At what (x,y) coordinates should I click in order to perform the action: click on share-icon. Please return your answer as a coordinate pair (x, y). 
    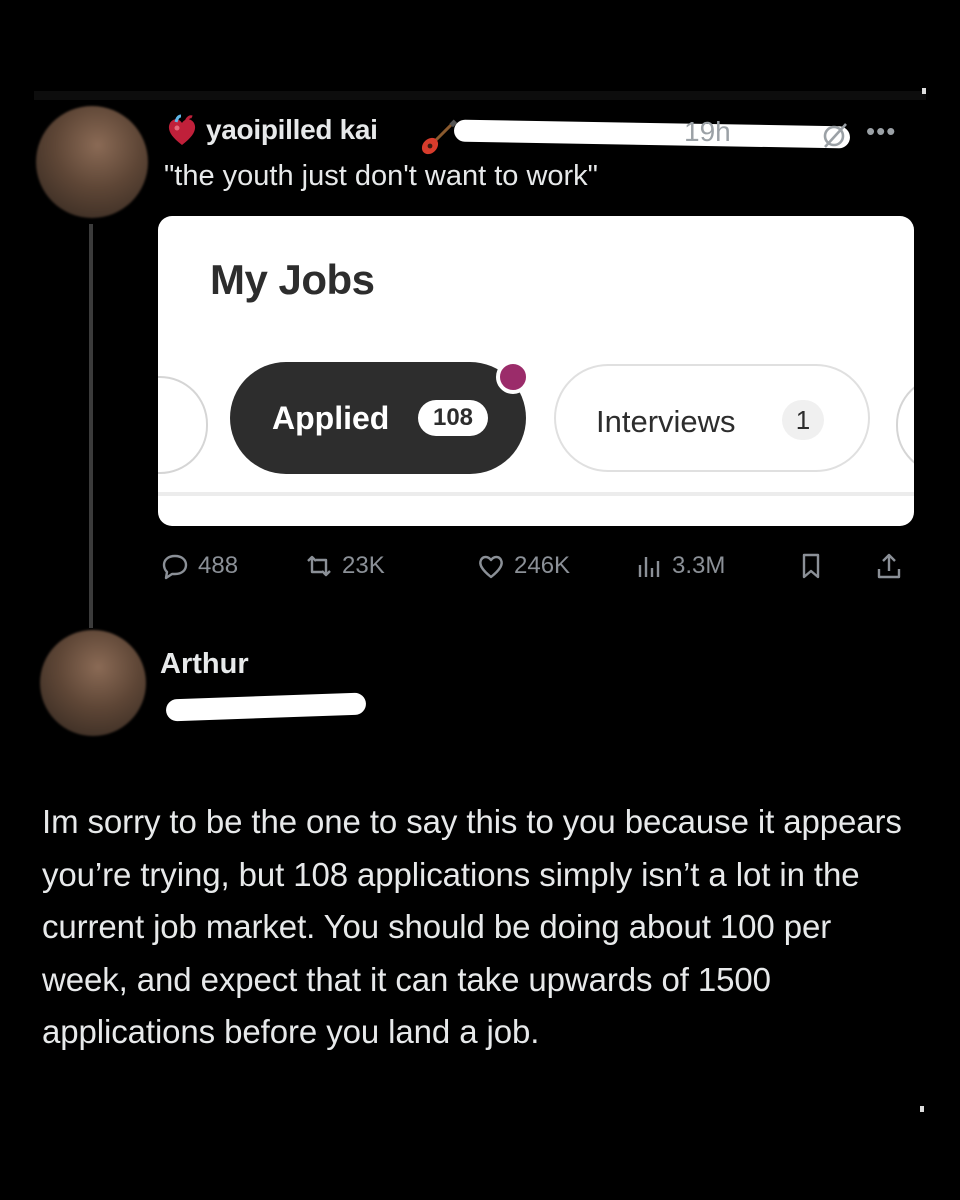
    Looking at the image, I should click on (889, 566).